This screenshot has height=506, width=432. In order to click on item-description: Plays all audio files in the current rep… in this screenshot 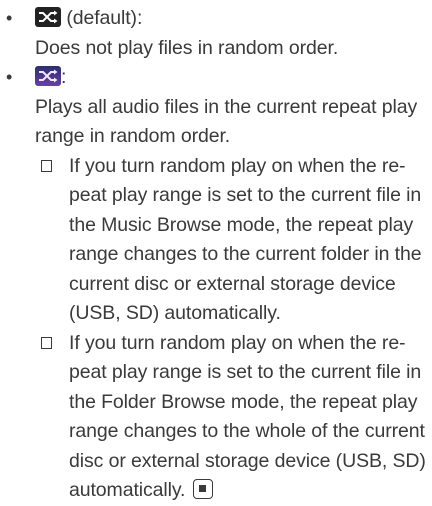, I will do `click(226, 121)`.